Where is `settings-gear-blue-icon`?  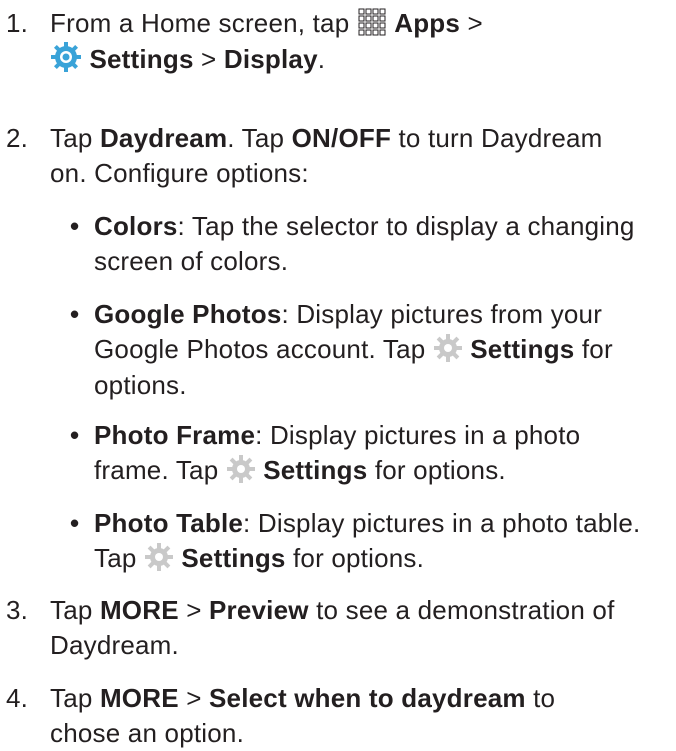 settings-gear-blue-icon is located at coordinates (66, 61).